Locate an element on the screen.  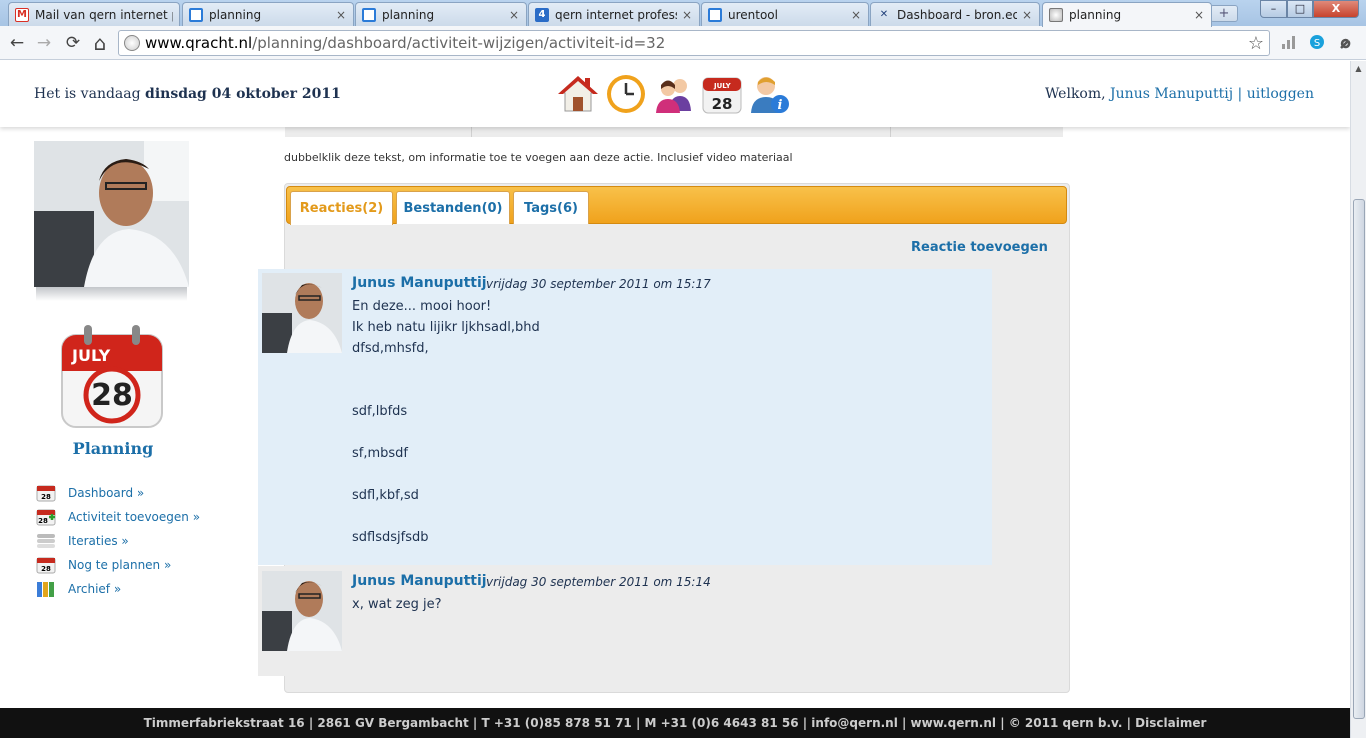
logout-link: uitloggen is located at coordinates (1280, 94).